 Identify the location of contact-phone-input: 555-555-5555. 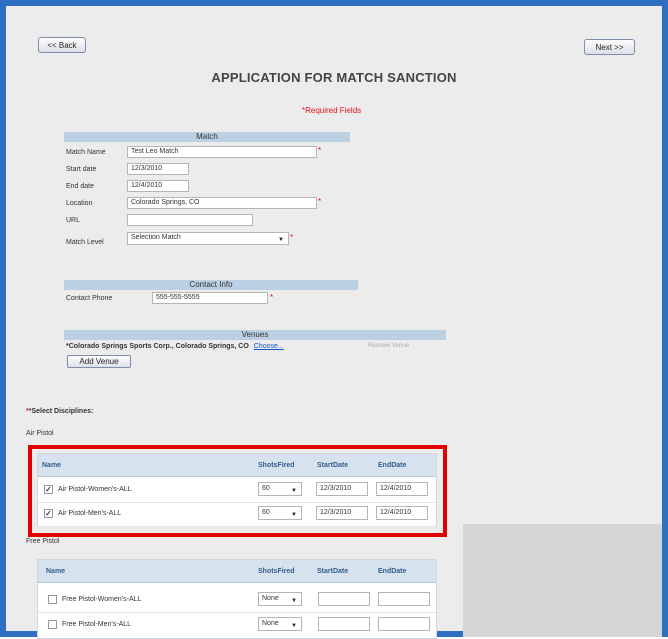
(210, 298).